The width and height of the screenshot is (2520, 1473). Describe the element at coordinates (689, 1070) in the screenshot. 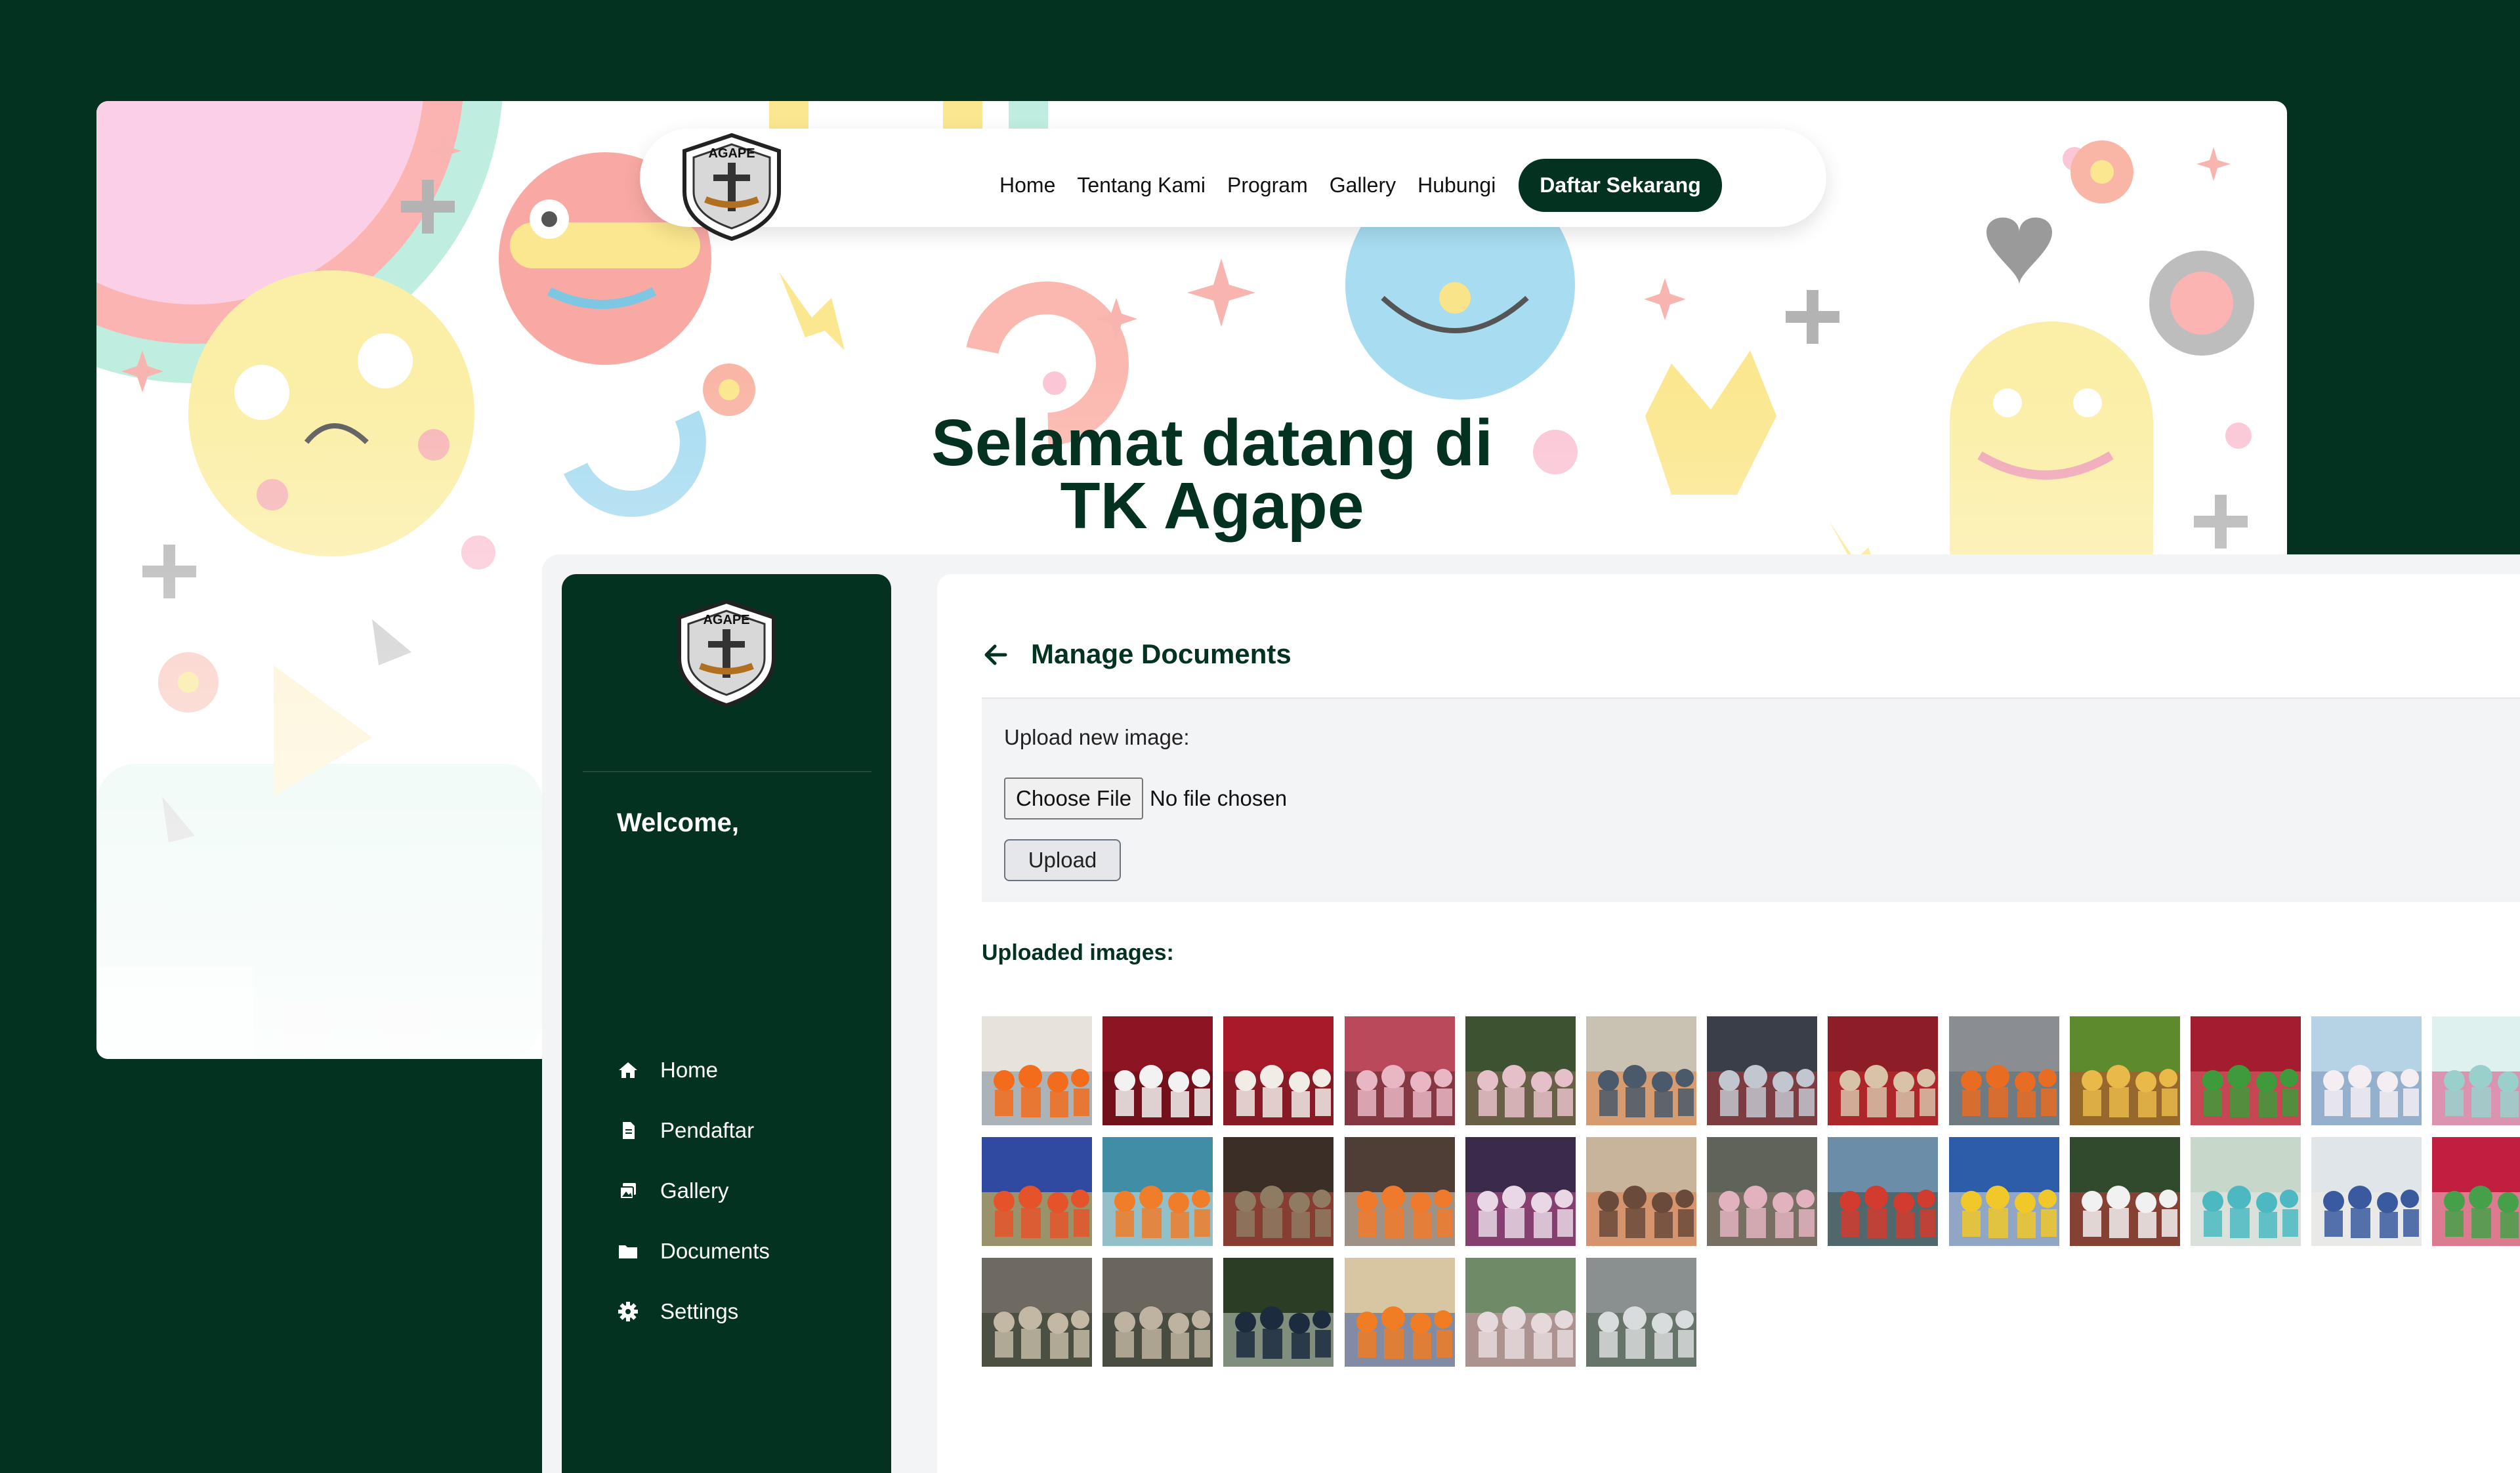

I see `sidebar-item-label: Home` at that location.